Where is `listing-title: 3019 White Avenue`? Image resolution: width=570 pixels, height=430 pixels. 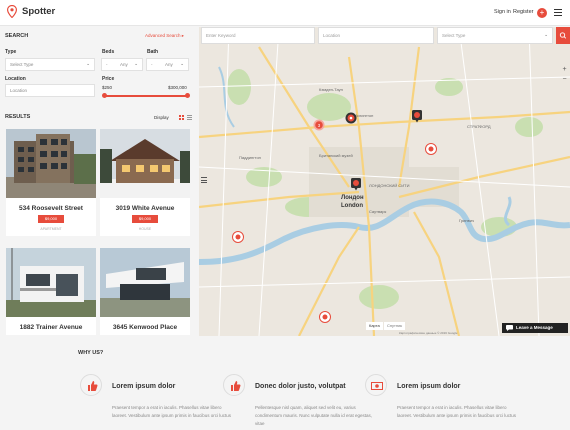
listing-title: 3019 White Avenue is located at coordinates (145, 208).